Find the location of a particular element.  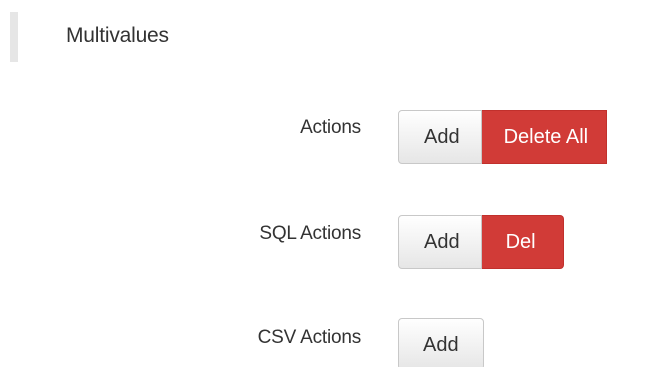

actions-label: Actions is located at coordinates (330, 127).